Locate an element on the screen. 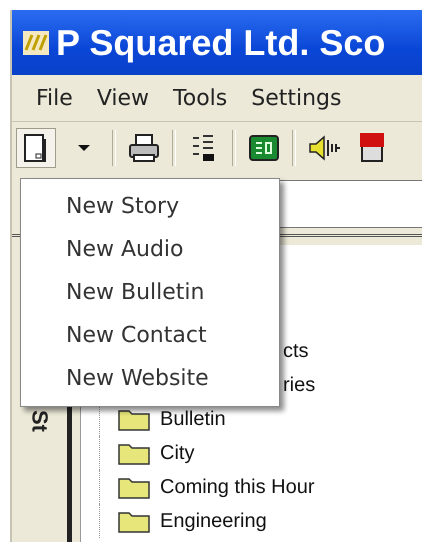 The height and width of the screenshot is (542, 422). screen-icon is located at coordinates (264, 148).